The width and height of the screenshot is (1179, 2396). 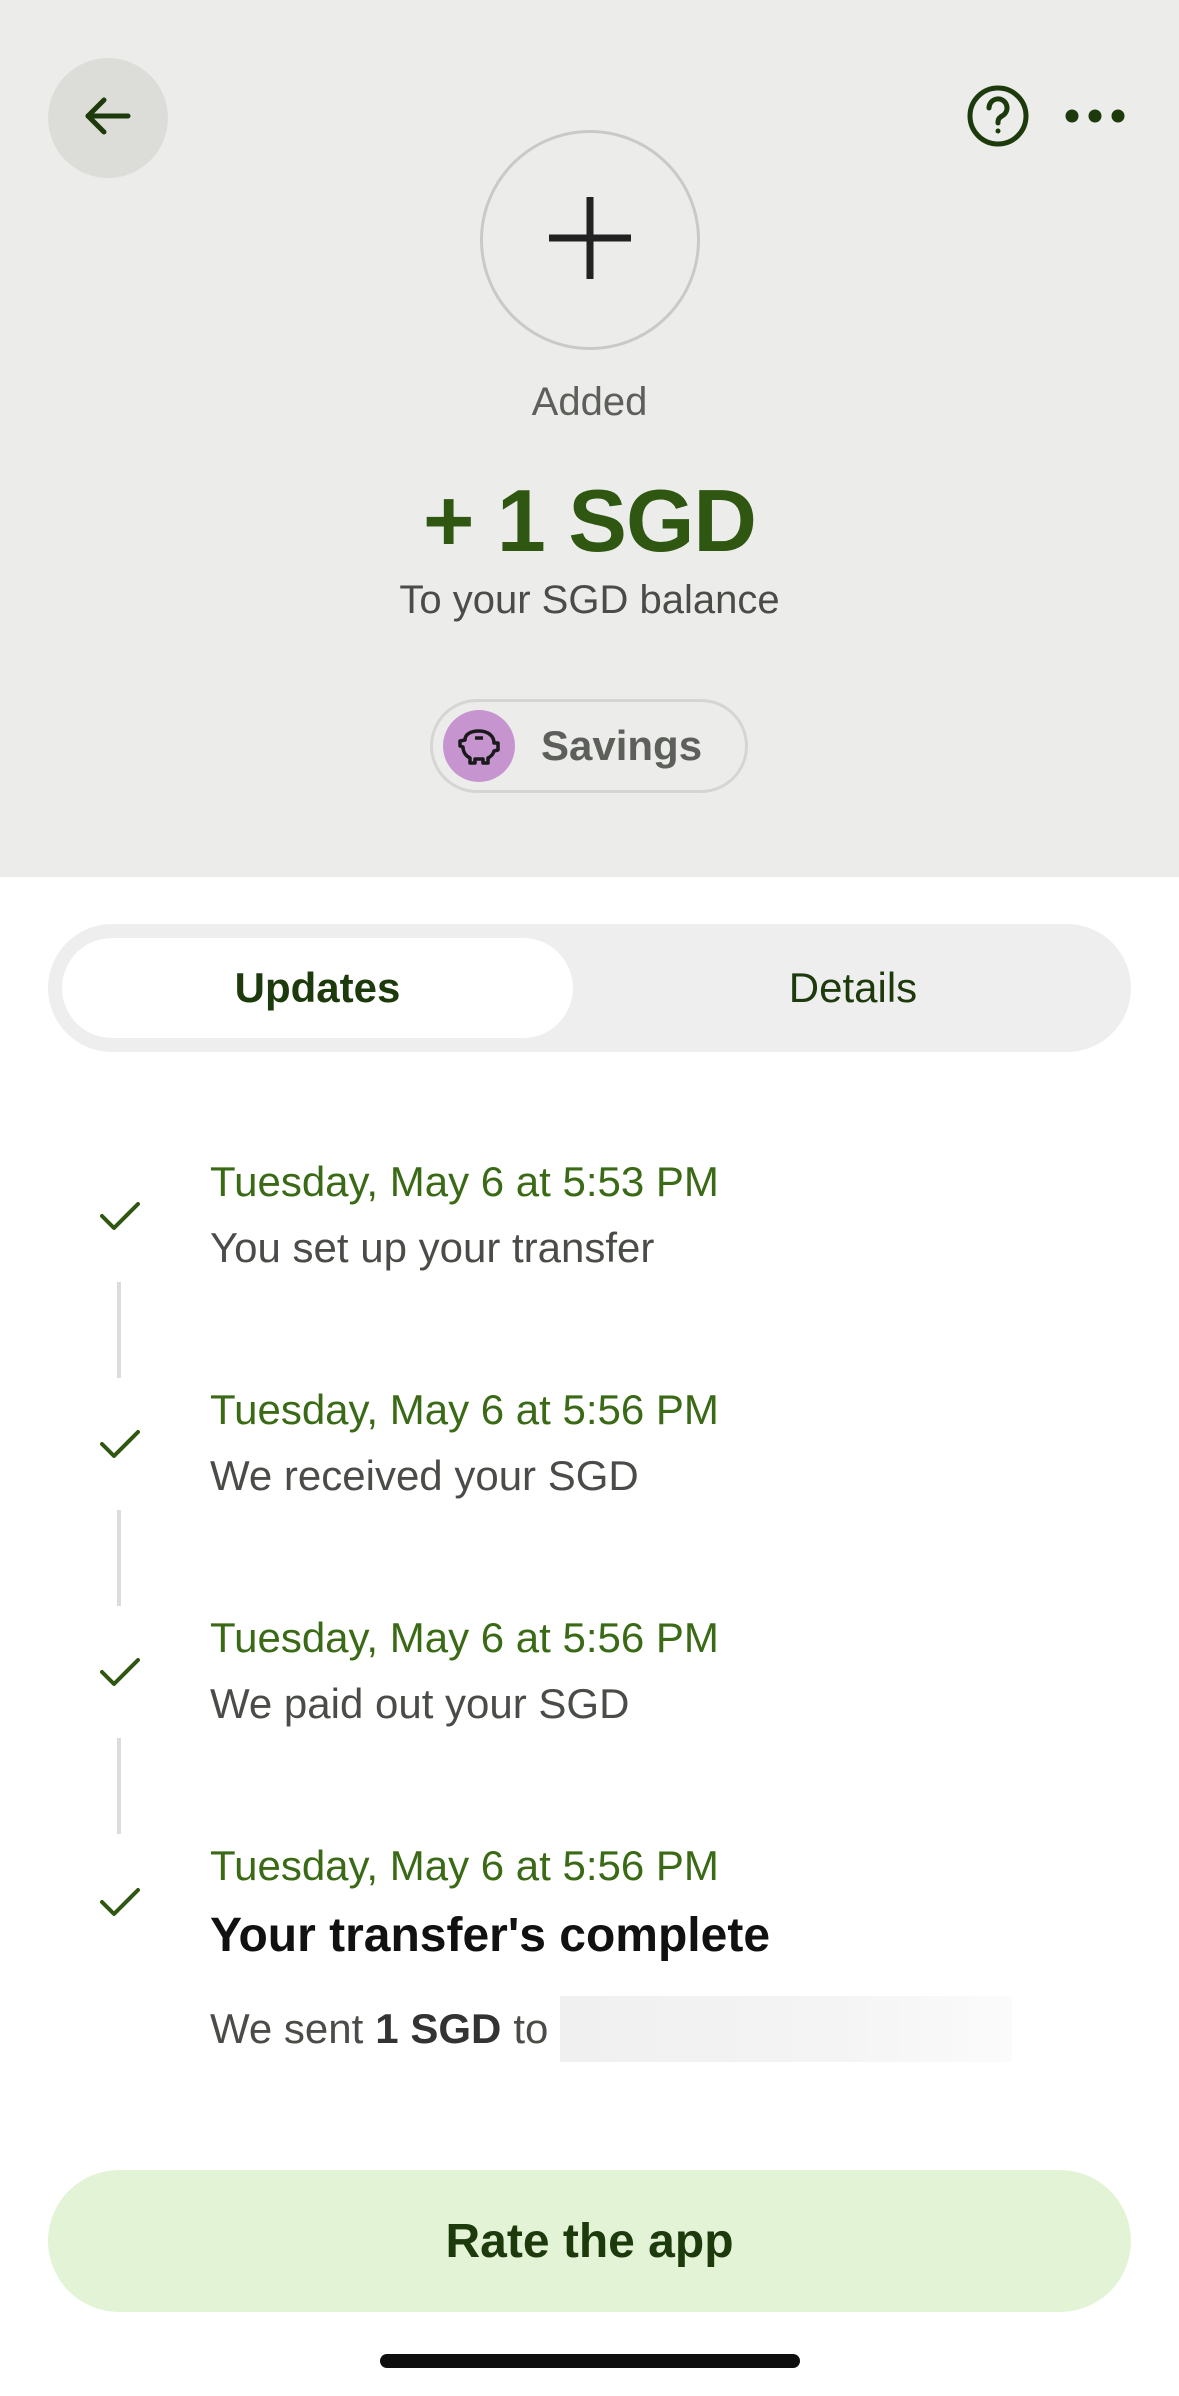 I want to click on more-horizontal-icon, so click(x=1095, y=118).